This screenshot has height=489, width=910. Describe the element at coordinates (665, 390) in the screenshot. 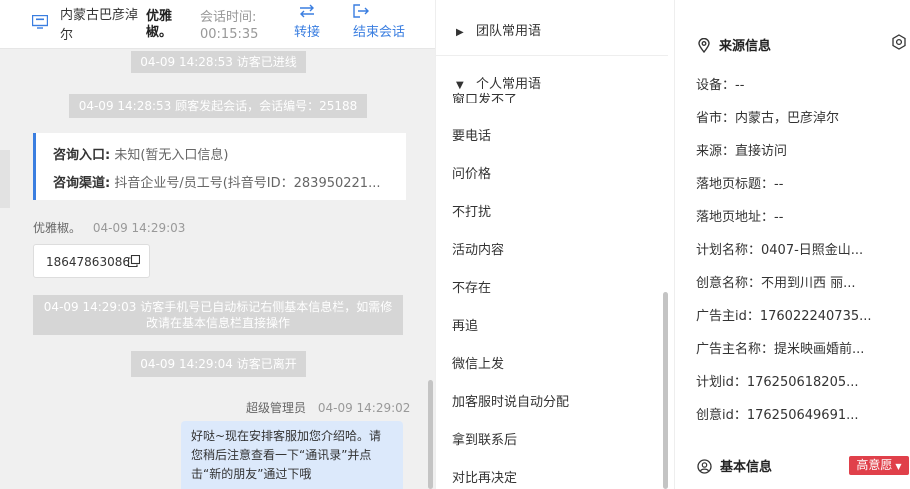

I see `phrases-scrollbar` at that location.